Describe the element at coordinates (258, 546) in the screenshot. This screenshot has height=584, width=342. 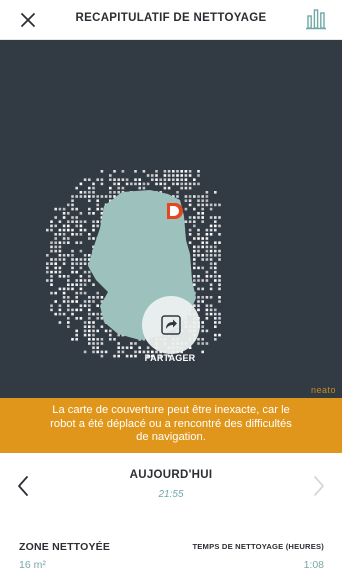
I see `cleaning-time-title: TEMPS DE NETTOYAGE (HEURES)` at that location.